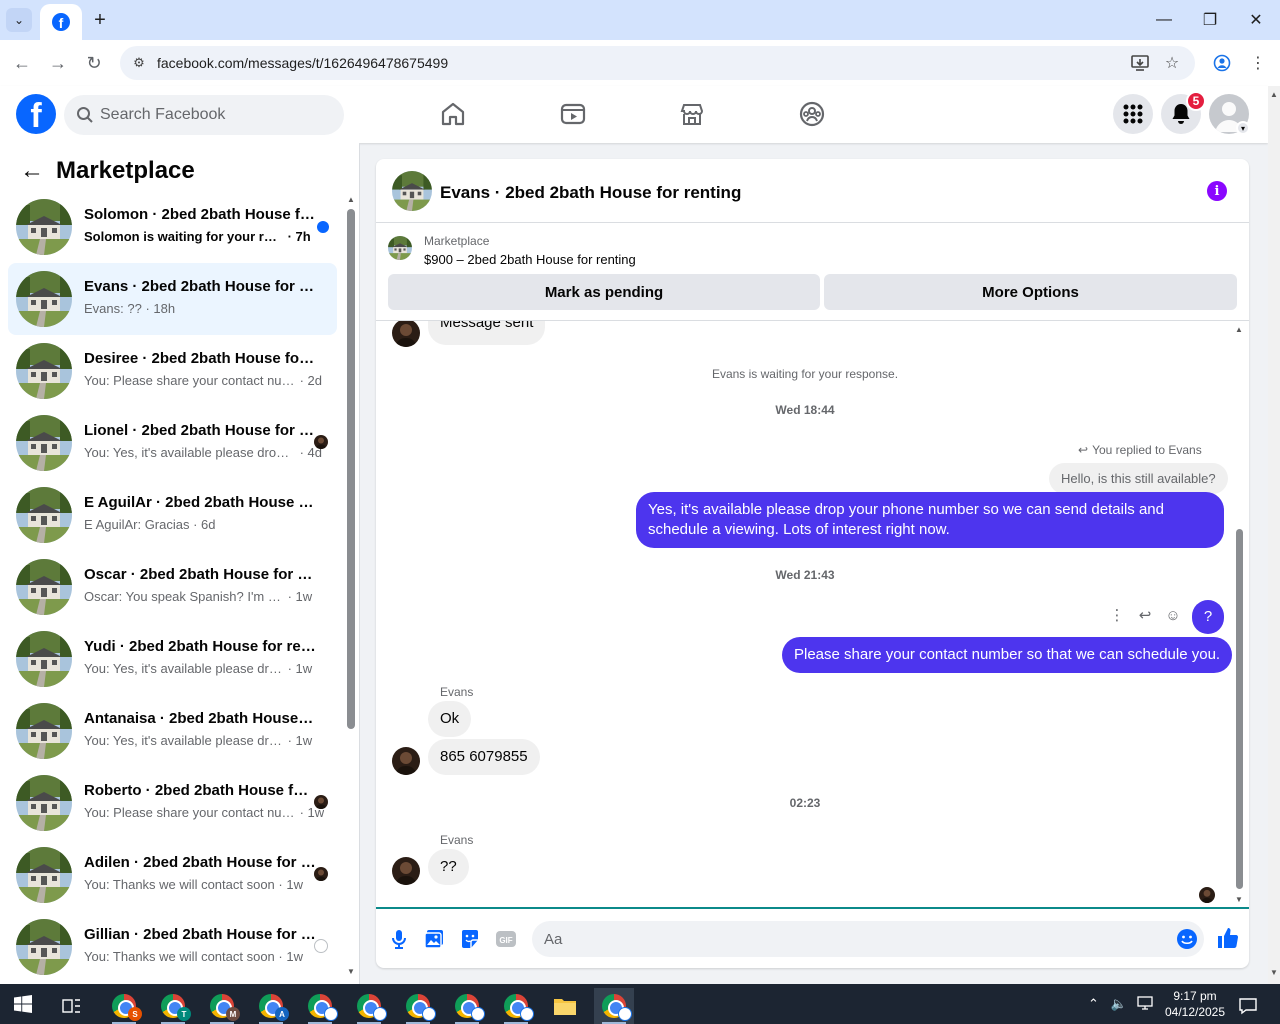 The height and width of the screenshot is (1024, 1280). Describe the element at coordinates (530, 259) in the screenshot. I see `listing-title: $900 – 2bed 2bath House for renting` at that location.